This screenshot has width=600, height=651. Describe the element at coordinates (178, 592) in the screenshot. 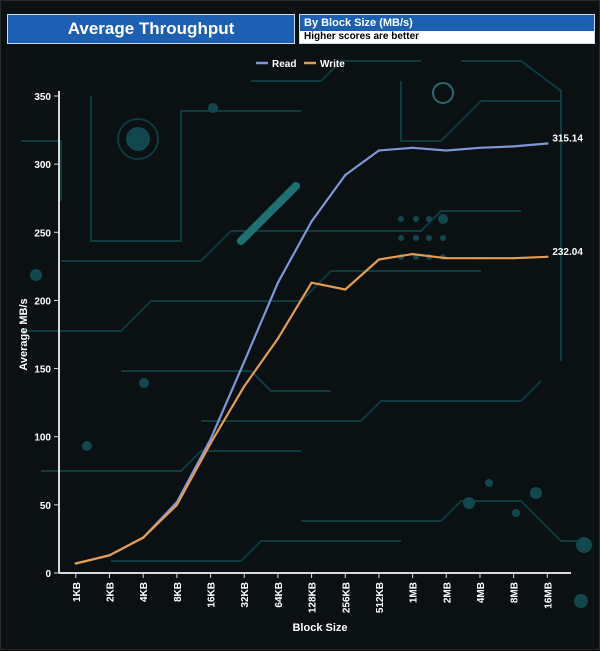

I see `x-tick-label: 8KB` at that location.